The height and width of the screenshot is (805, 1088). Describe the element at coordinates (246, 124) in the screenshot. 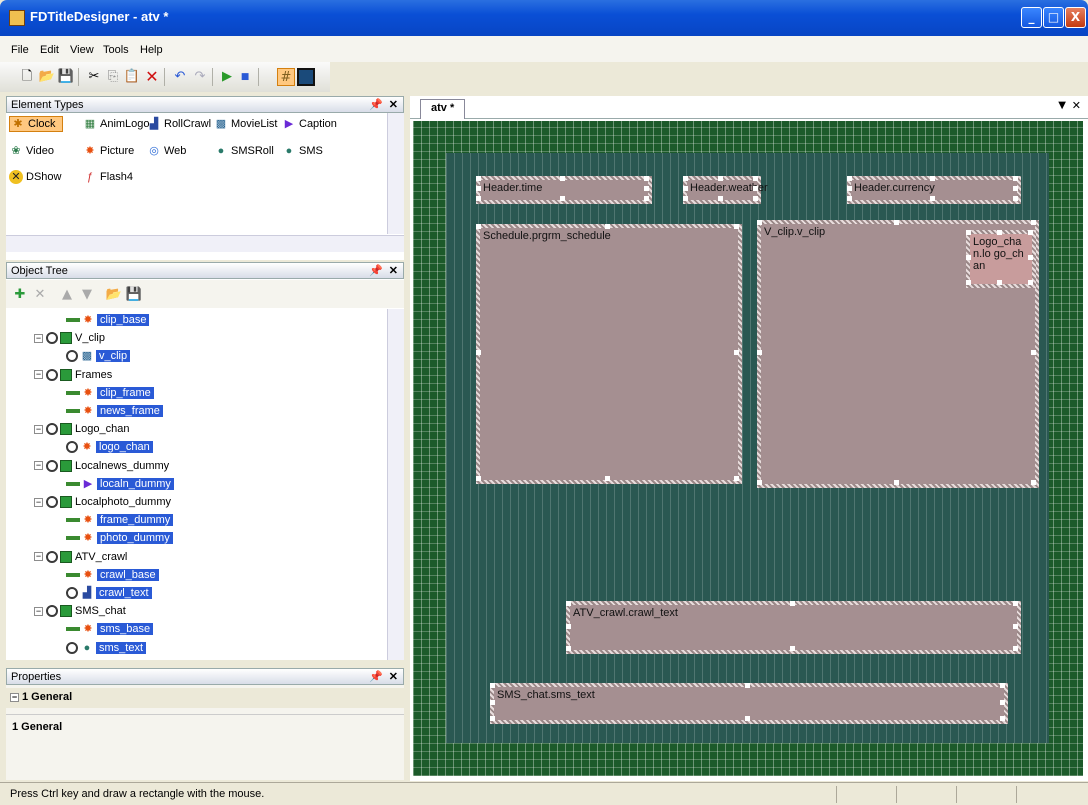

I see `element-type-movielist: ▩ MovieList` at that location.